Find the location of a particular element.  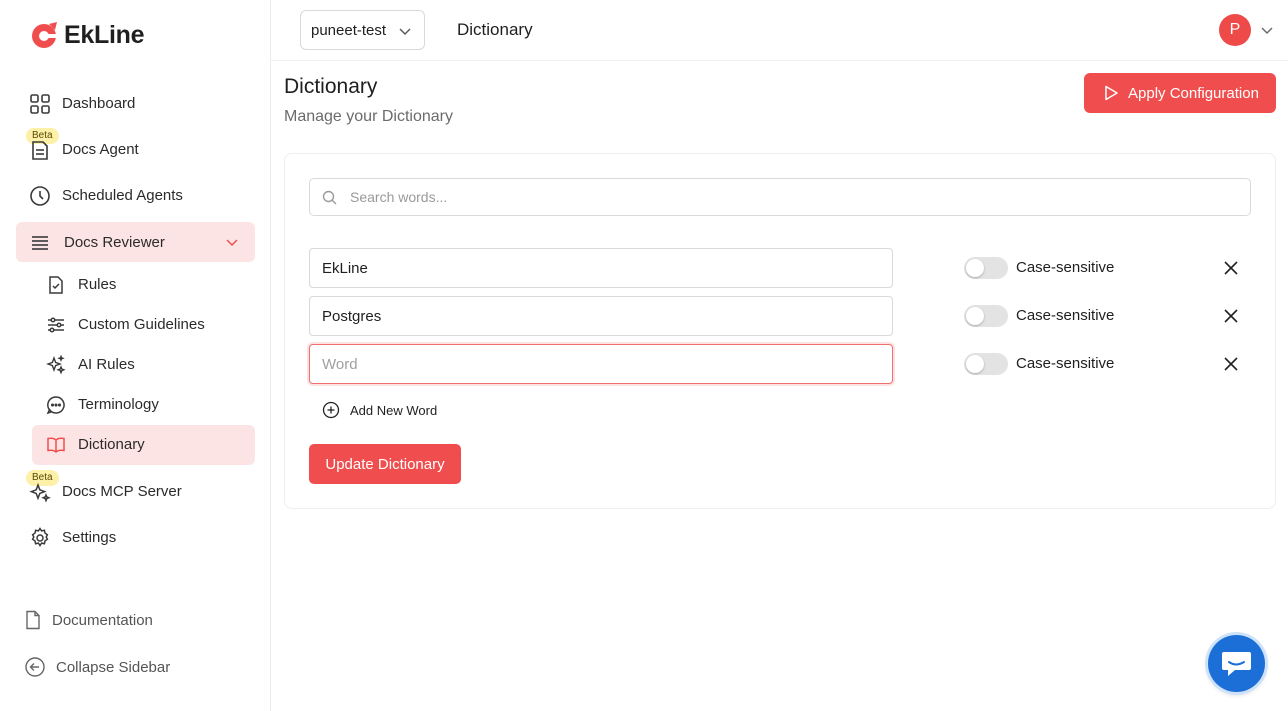

add-new-word-button: Add New Word is located at coordinates (379, 410).